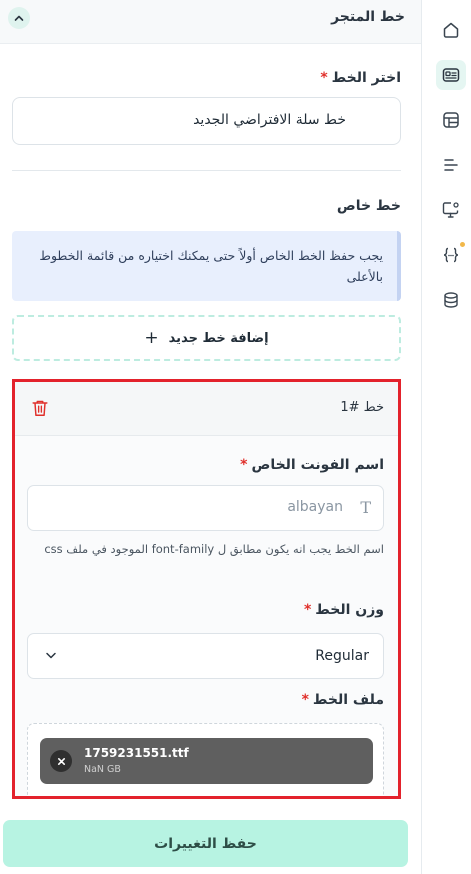 This screenshot has height=874, width=471. I want to click on remove-file-button, so click(61, 761).